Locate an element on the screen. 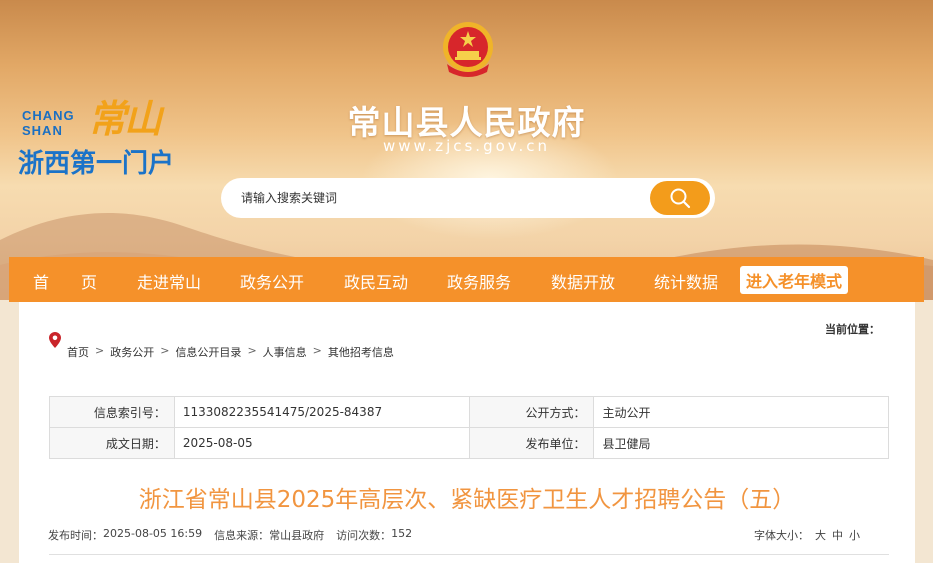  index-value: 1133082235541475/2025-84387 is located at coordinates (321, 412).